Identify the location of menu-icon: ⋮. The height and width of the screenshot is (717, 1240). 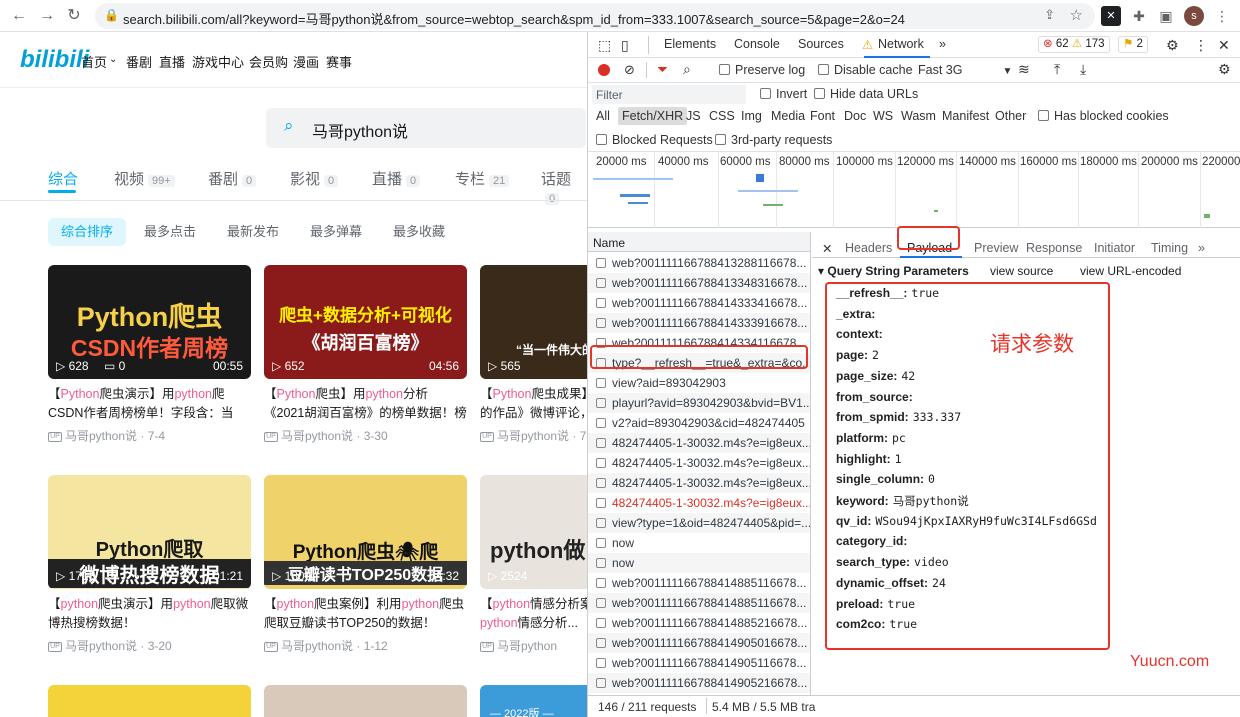
(1222, 16).